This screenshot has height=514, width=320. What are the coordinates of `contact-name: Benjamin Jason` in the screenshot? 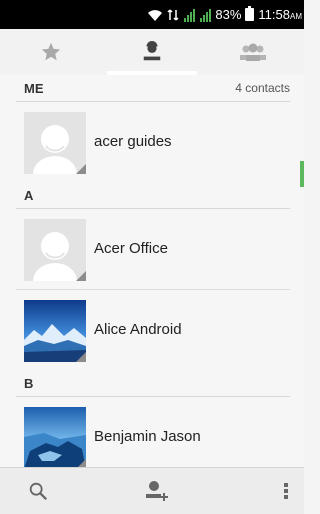 It's located at (147, 436).